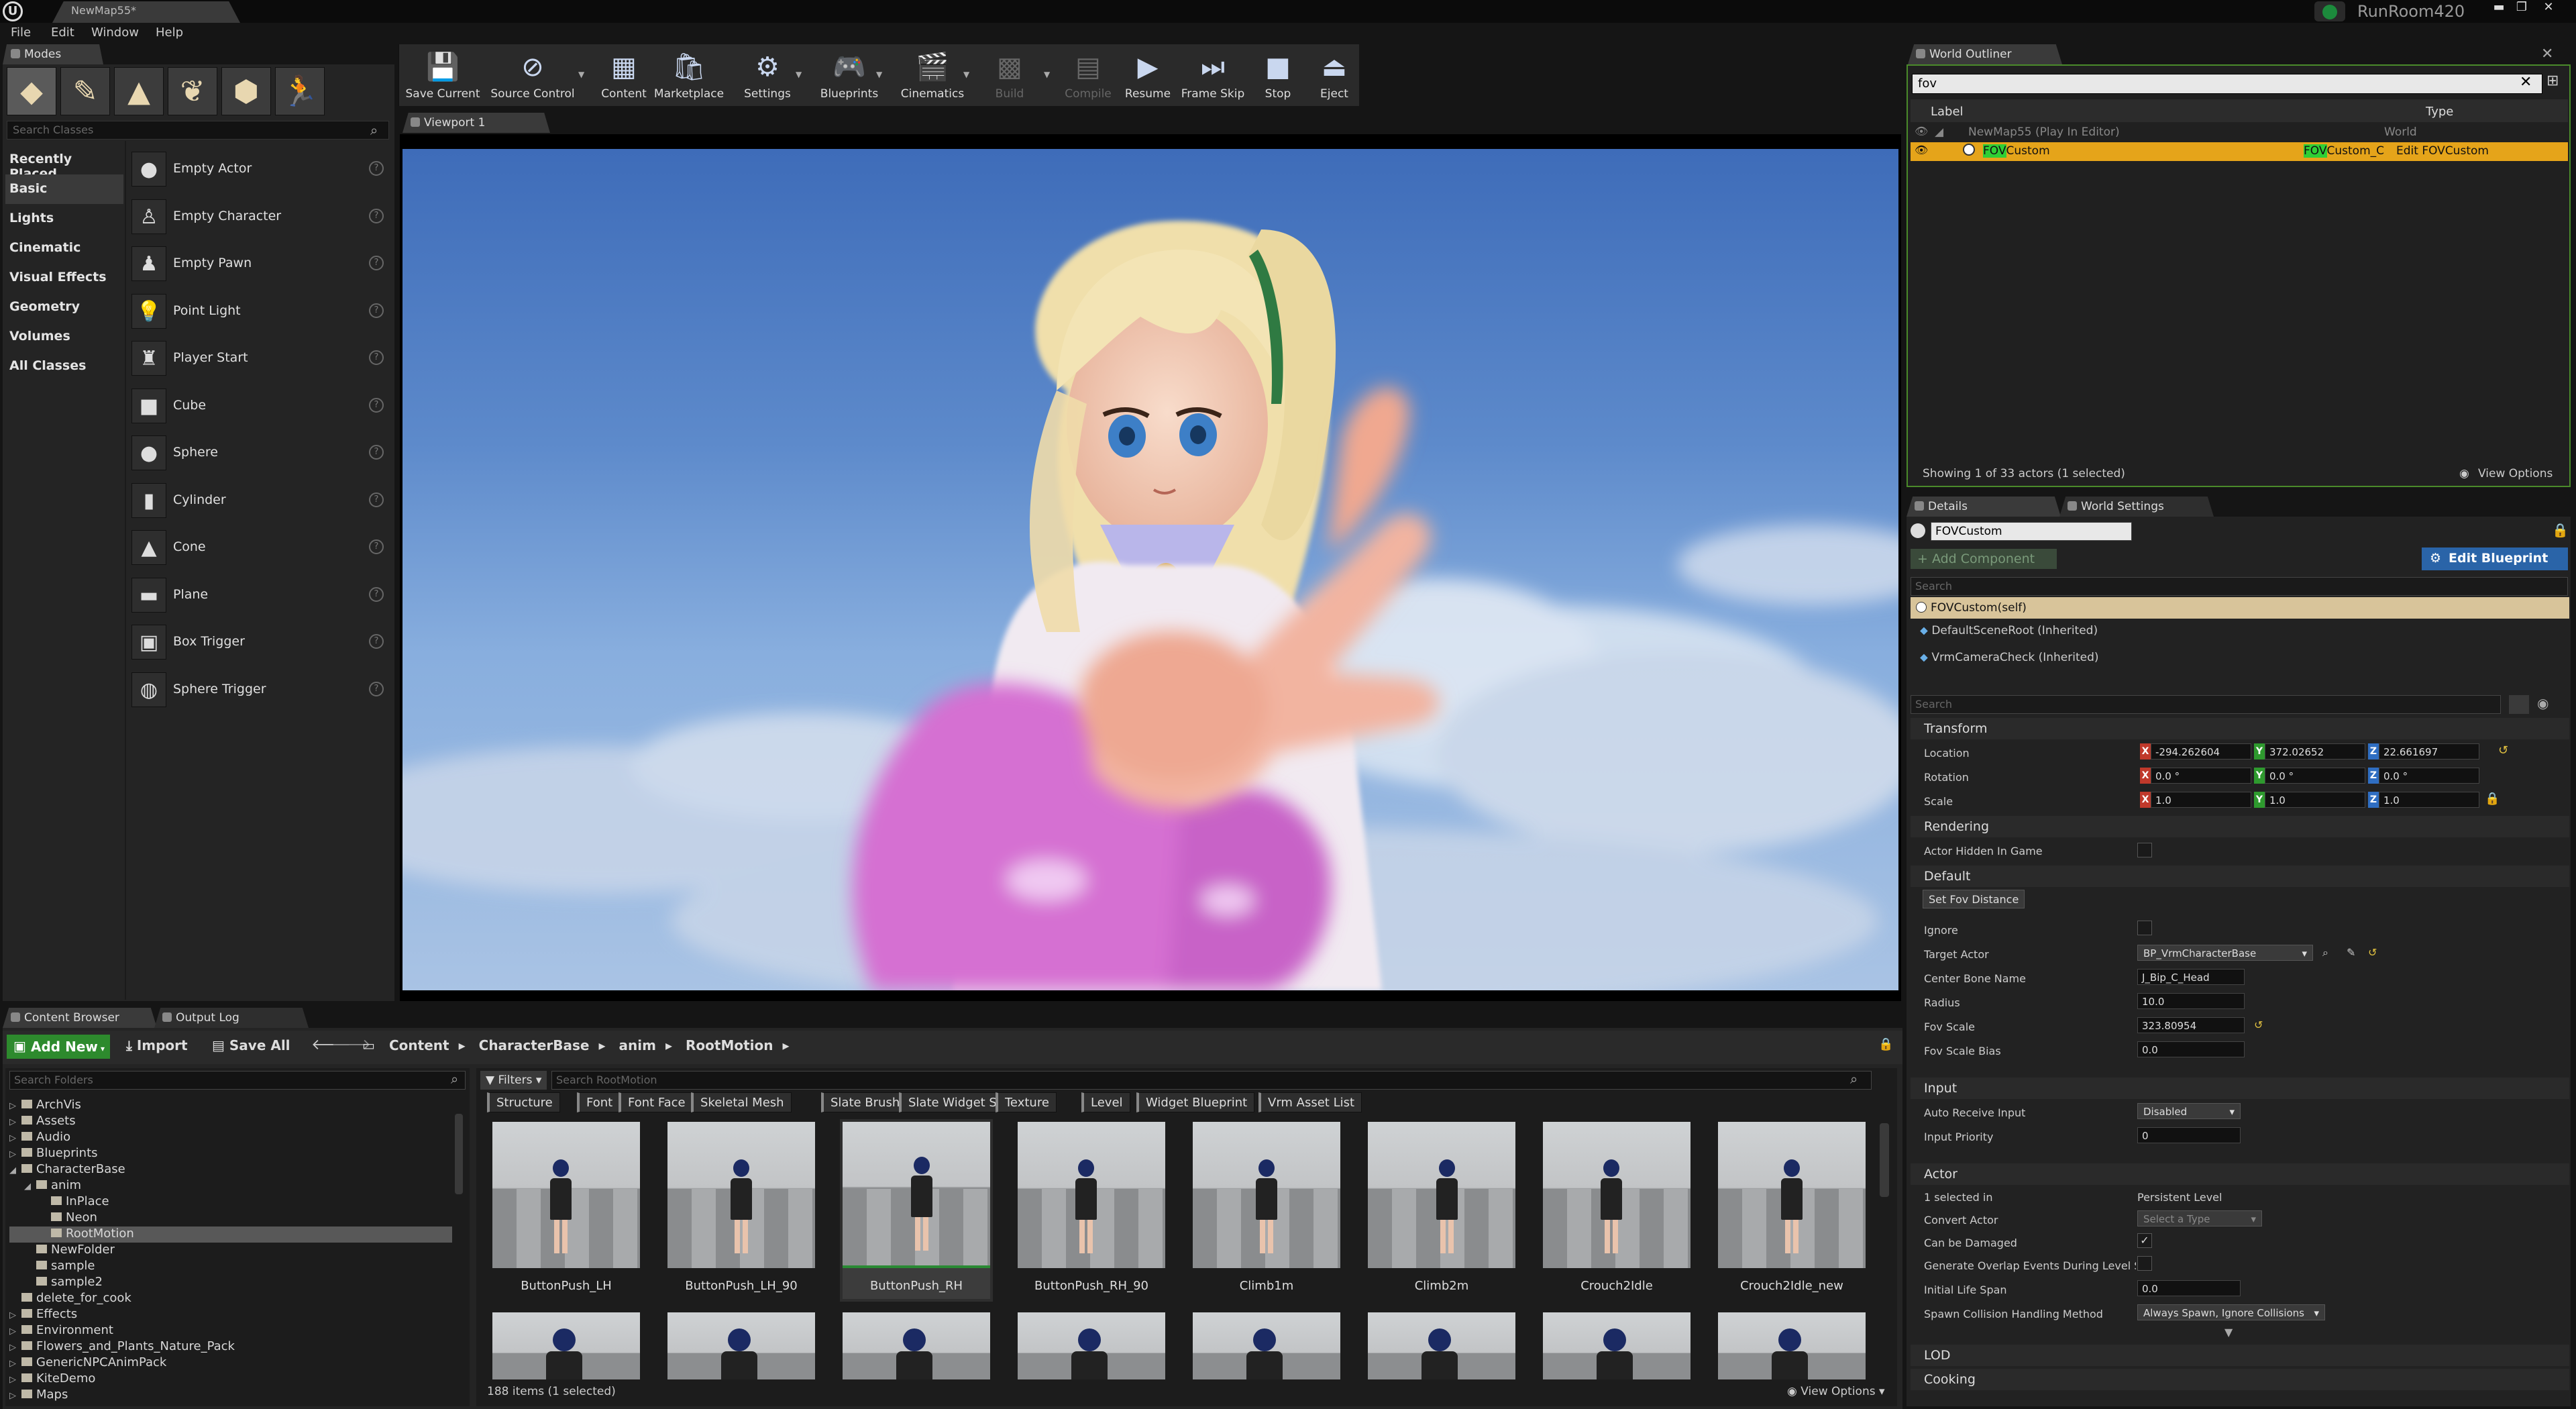 The height and width of the screenshot is (1409, 2576). What do you see at coordinates (1278, 76) in the screenshot?
I see `stop-button: ■ Stop` at bounding box center [1278, 76].